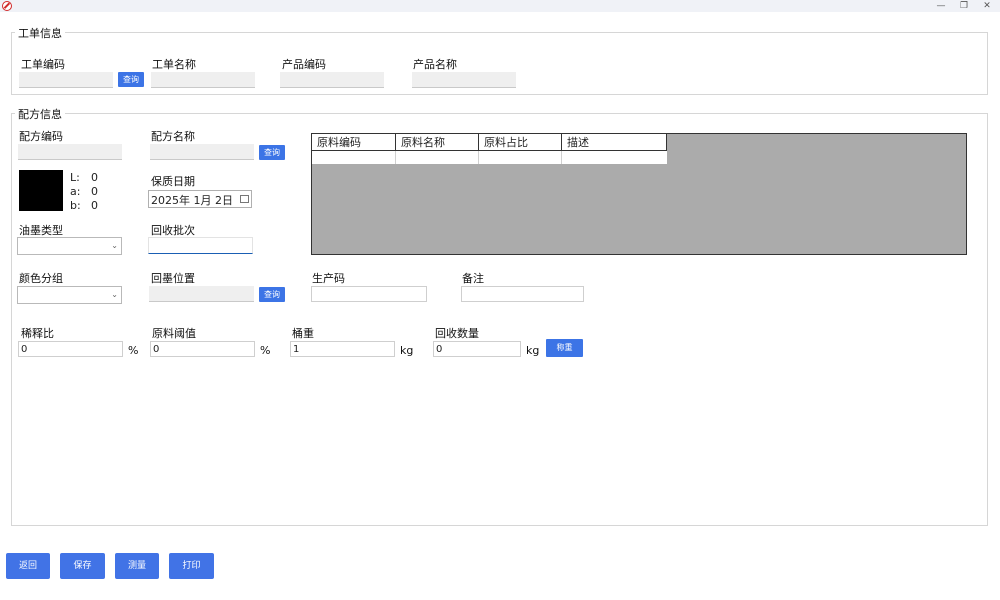  Describe the element at coordinates (173, 136) in the screenshot. I see `formula-name-label: 配方名称` at that location.